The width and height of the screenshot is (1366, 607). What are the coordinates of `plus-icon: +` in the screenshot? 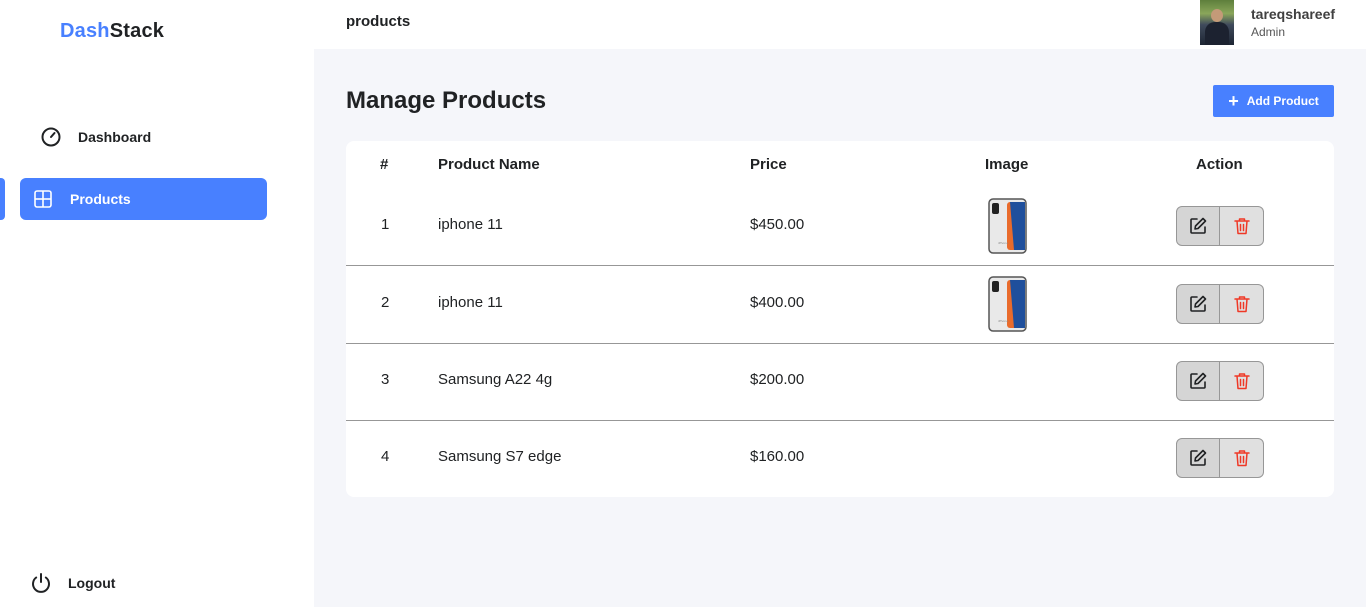 It's located at (1233, 101).